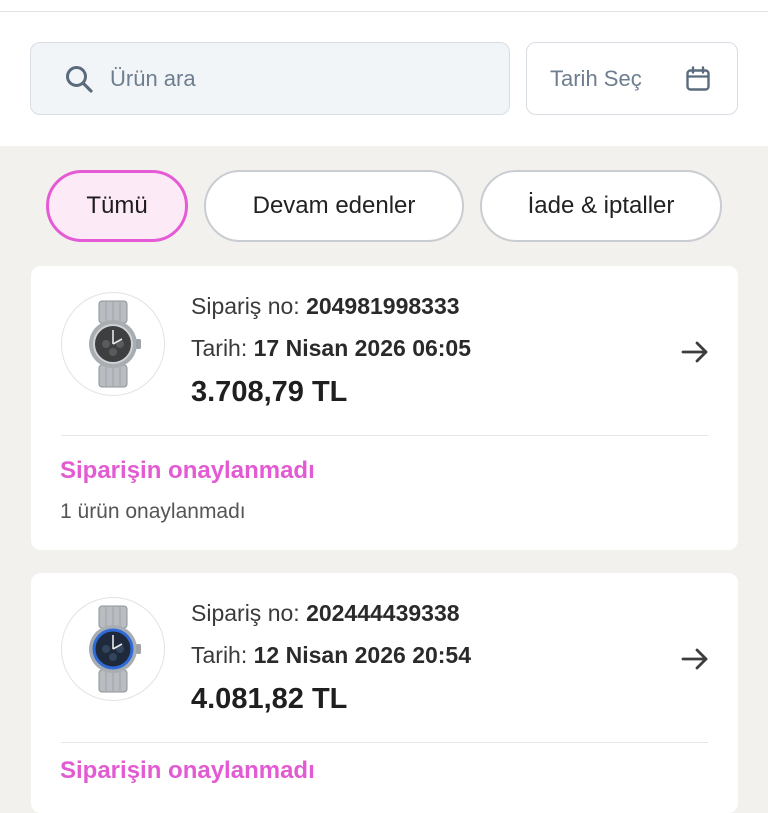 The width and height of the screenshot is (768, 813). I want to click on order-date: Tarih: 17 Nisan 2026 06:05, so click(331, 348).